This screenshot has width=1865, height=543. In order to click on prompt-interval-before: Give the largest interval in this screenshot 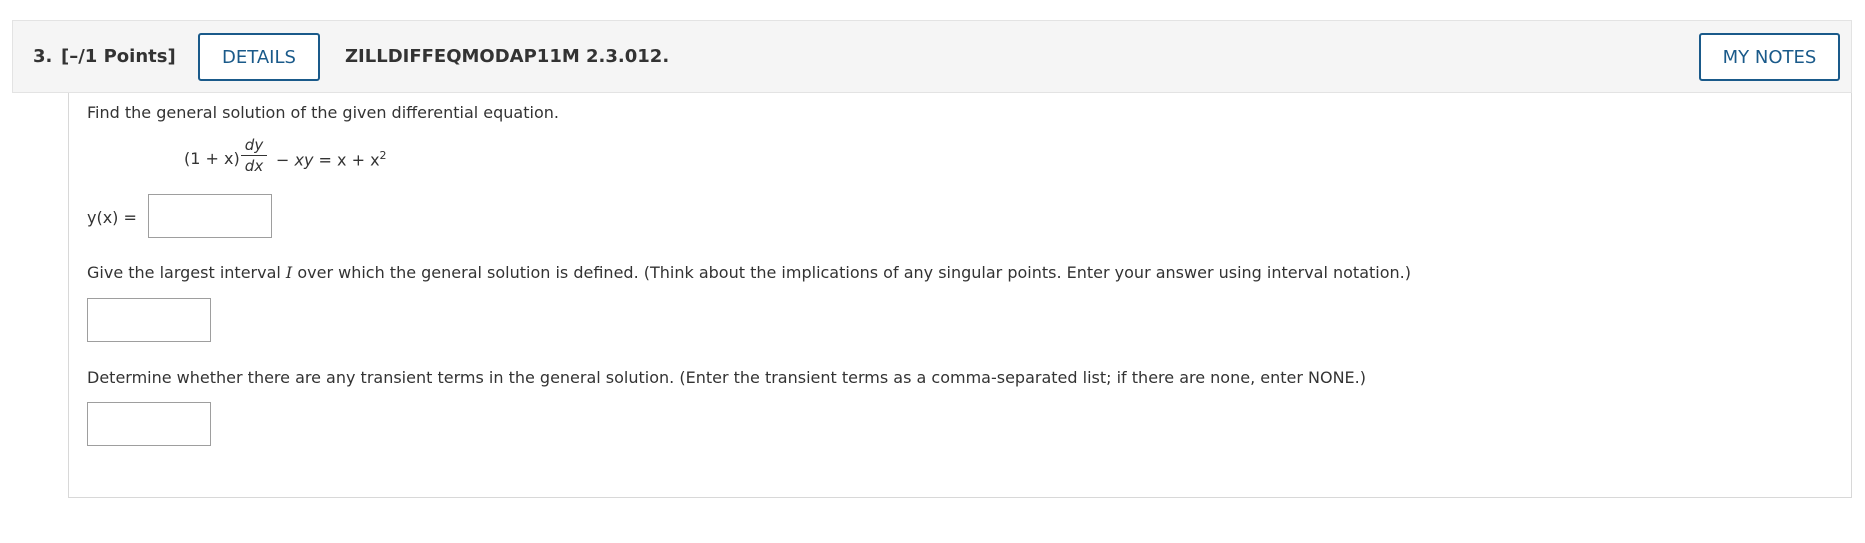, I will do `click(186, 272)`.